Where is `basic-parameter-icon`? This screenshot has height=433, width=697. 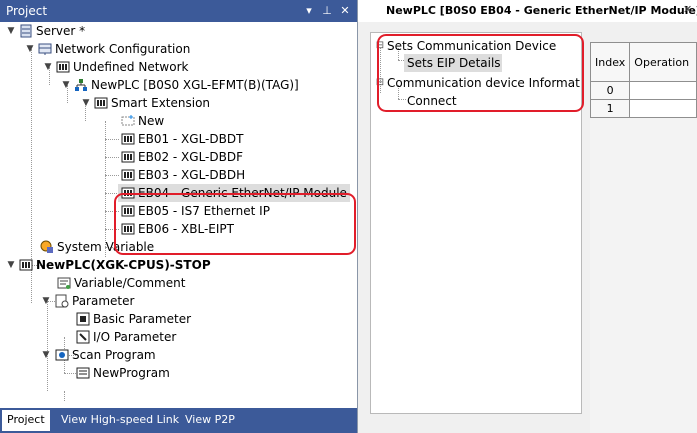 basic-parameter-icon is located at coordinates (83, 319).